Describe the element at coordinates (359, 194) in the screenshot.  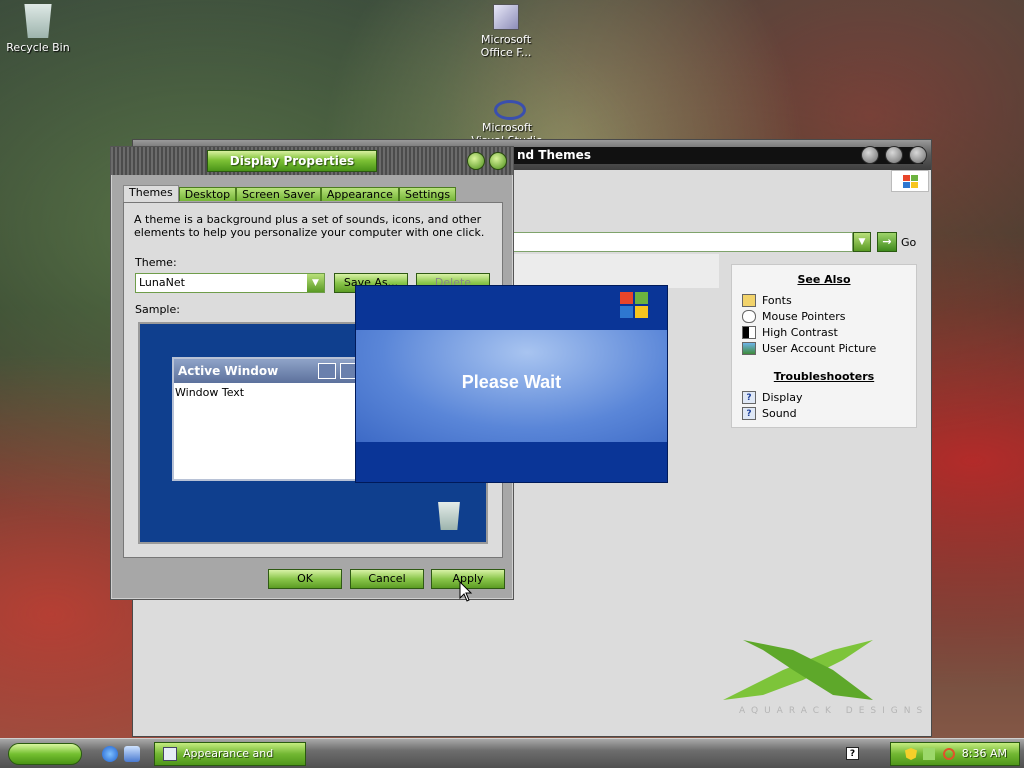
I see `tab-appearance: Appearance` at that location.